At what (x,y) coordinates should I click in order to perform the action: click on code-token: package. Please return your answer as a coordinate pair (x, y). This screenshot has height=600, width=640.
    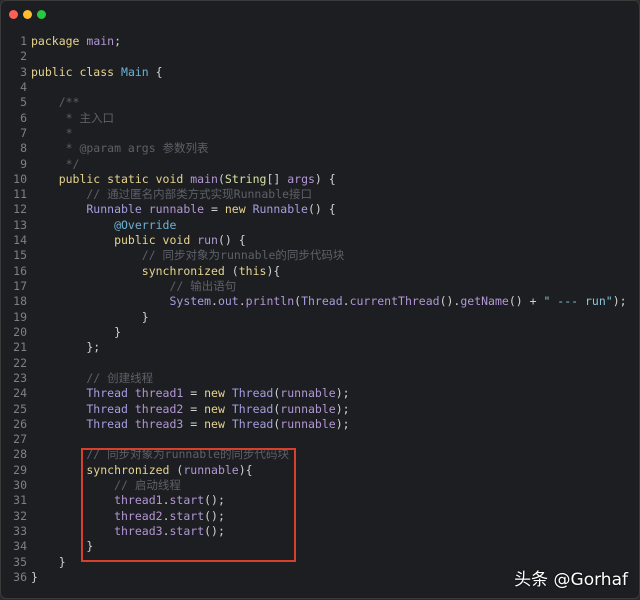
    Looking at the image, I should click on (59, 41).